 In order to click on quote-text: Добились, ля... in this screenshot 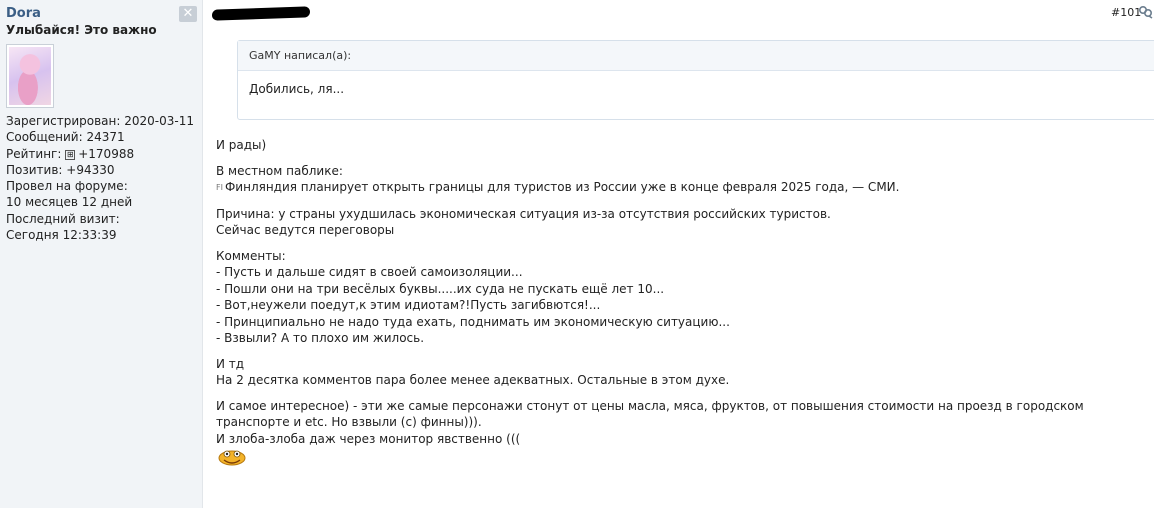, I will do `click(297, 89)`.